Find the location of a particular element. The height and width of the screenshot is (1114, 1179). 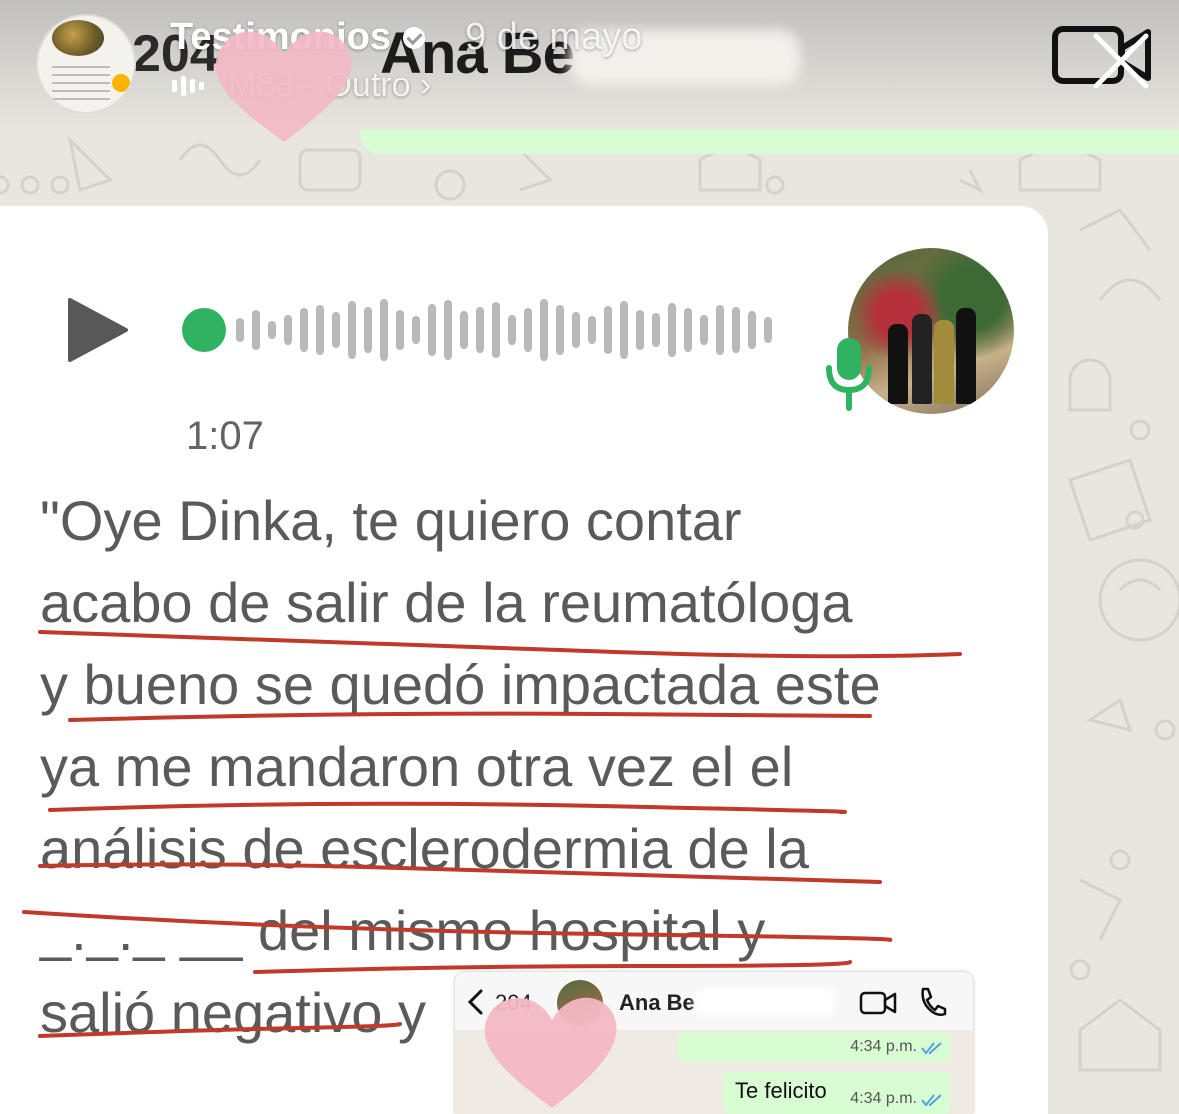

inset-contact-avatar is located at coordinates (580, 1003).